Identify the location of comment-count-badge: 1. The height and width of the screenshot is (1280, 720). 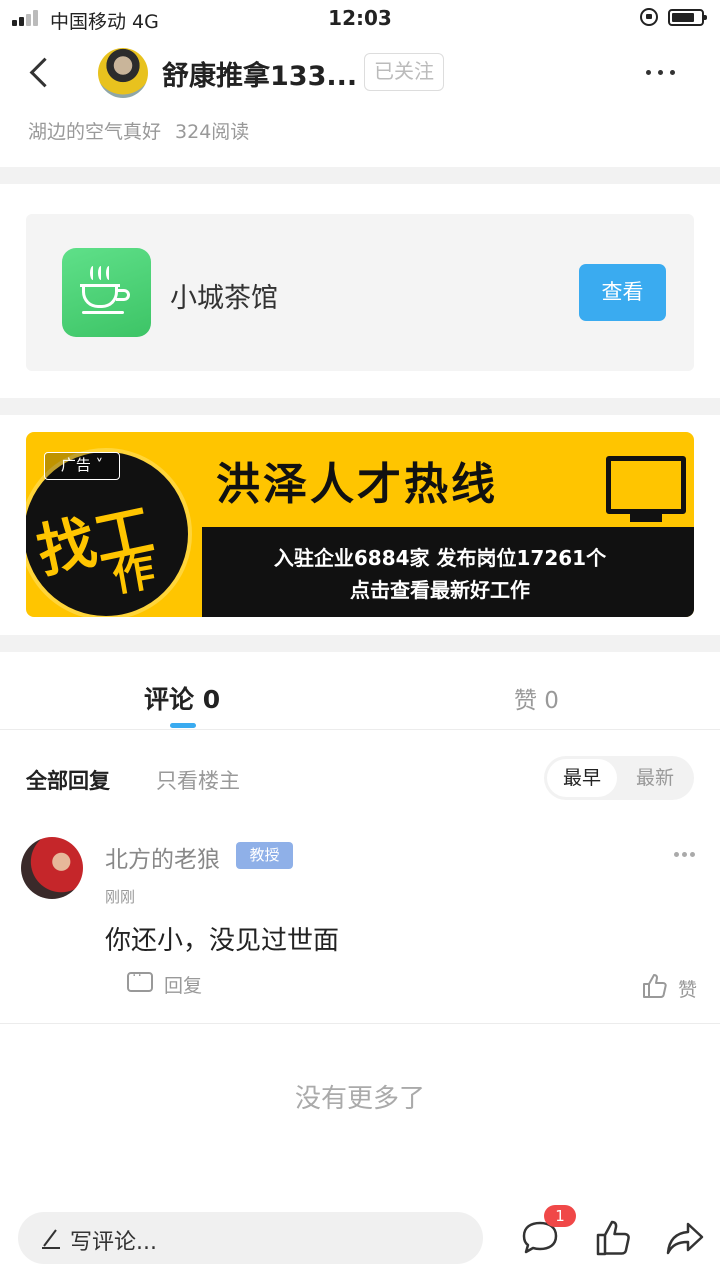
(560, 1216).